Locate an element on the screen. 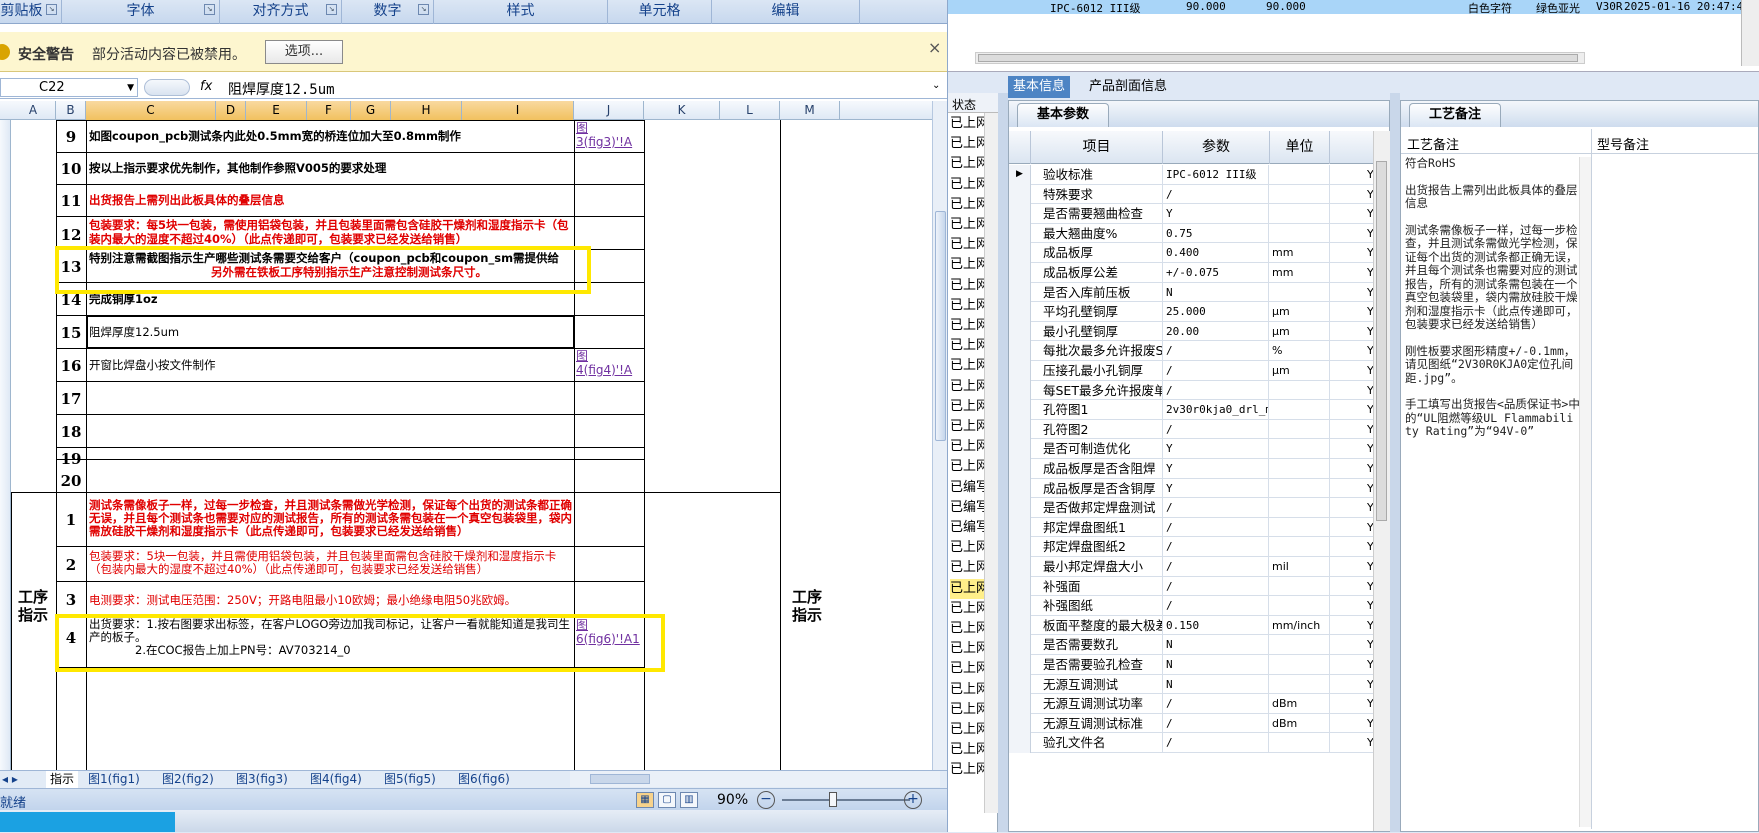 The height and width of the screenshot is (833, 1759). column-header: G is located at coordinates (371, 110).